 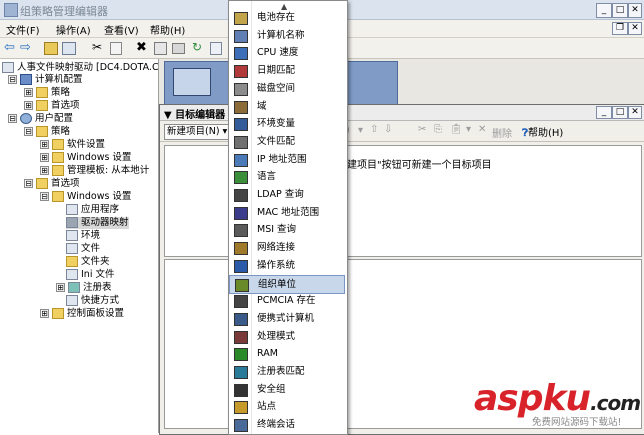 What do you see at coordinates (287, 176) in the screenshot?
I see `menu-item-9: 语言` at bounding box center [287, 176].